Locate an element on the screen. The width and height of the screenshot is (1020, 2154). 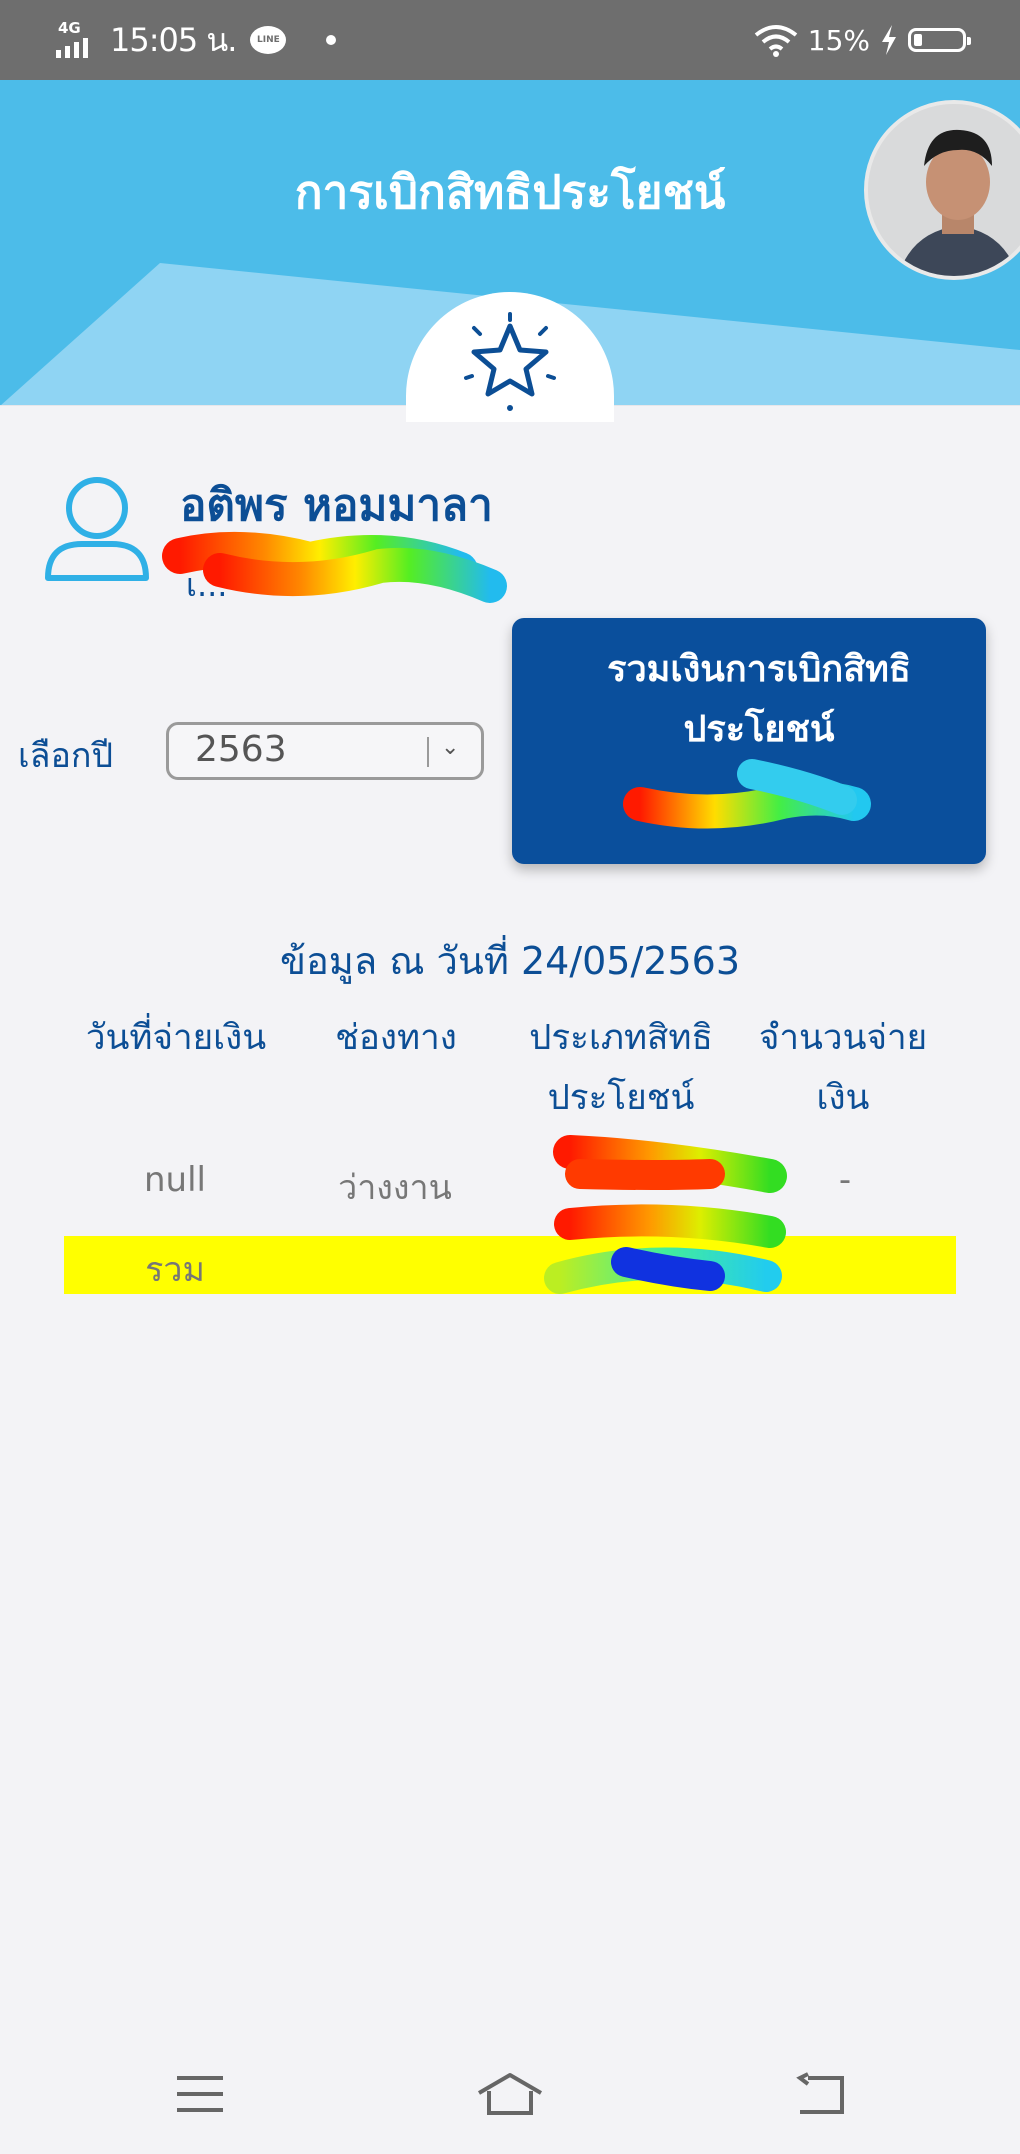
home-button is located at coordinates (510, 2094).